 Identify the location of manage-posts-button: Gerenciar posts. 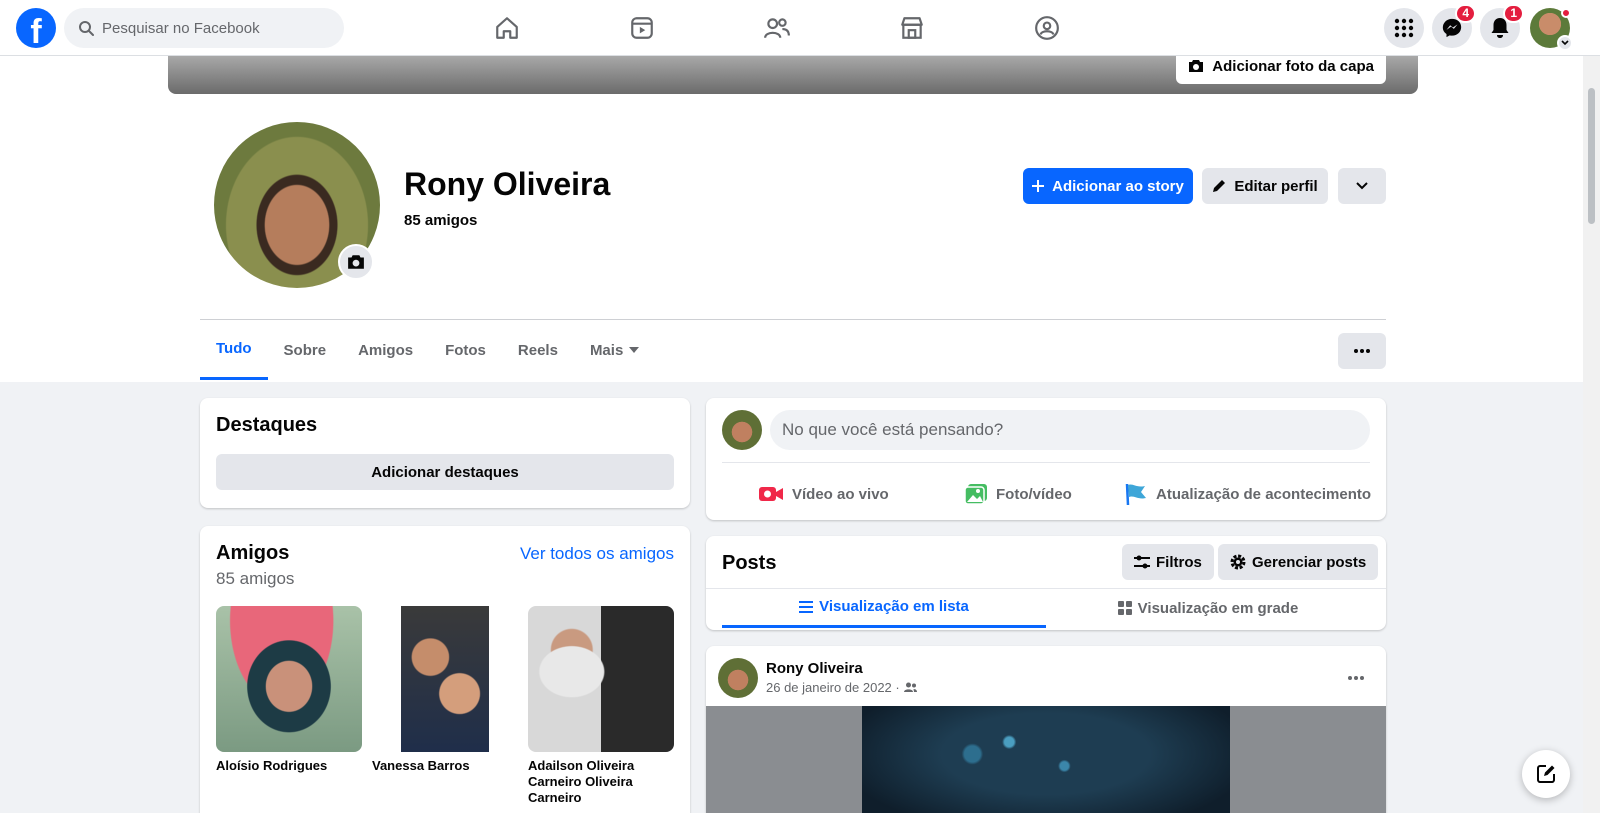
(1298, 562).